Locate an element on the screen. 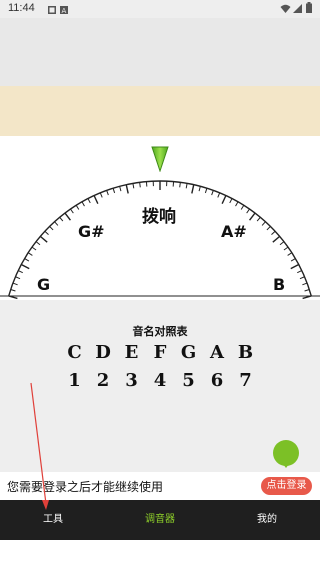  note-digit: 2 is located at coordinates (103, 380).